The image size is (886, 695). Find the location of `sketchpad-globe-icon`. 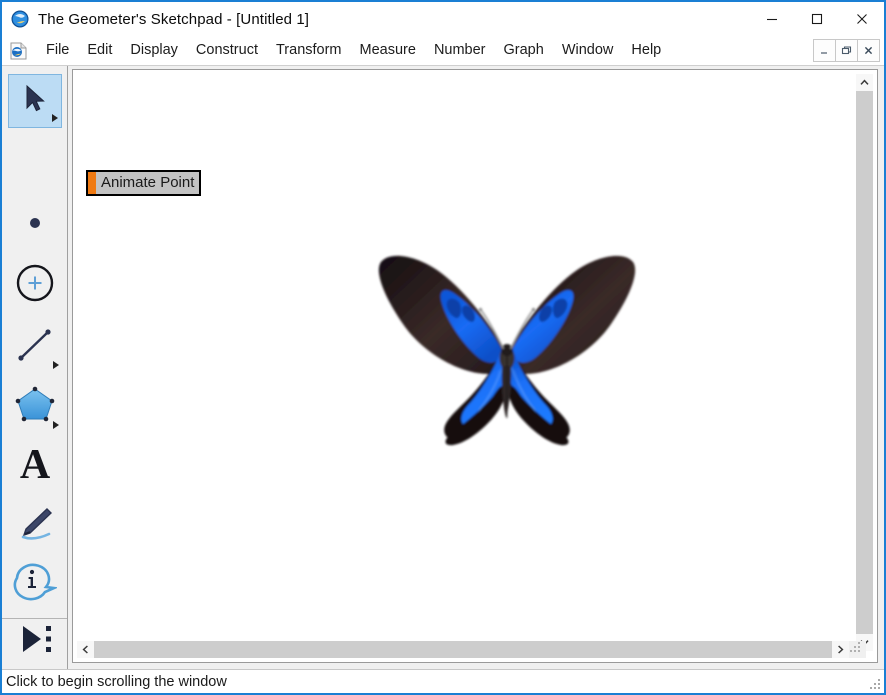

sketchpad-globe-icon is located at coordinates (20, 19).